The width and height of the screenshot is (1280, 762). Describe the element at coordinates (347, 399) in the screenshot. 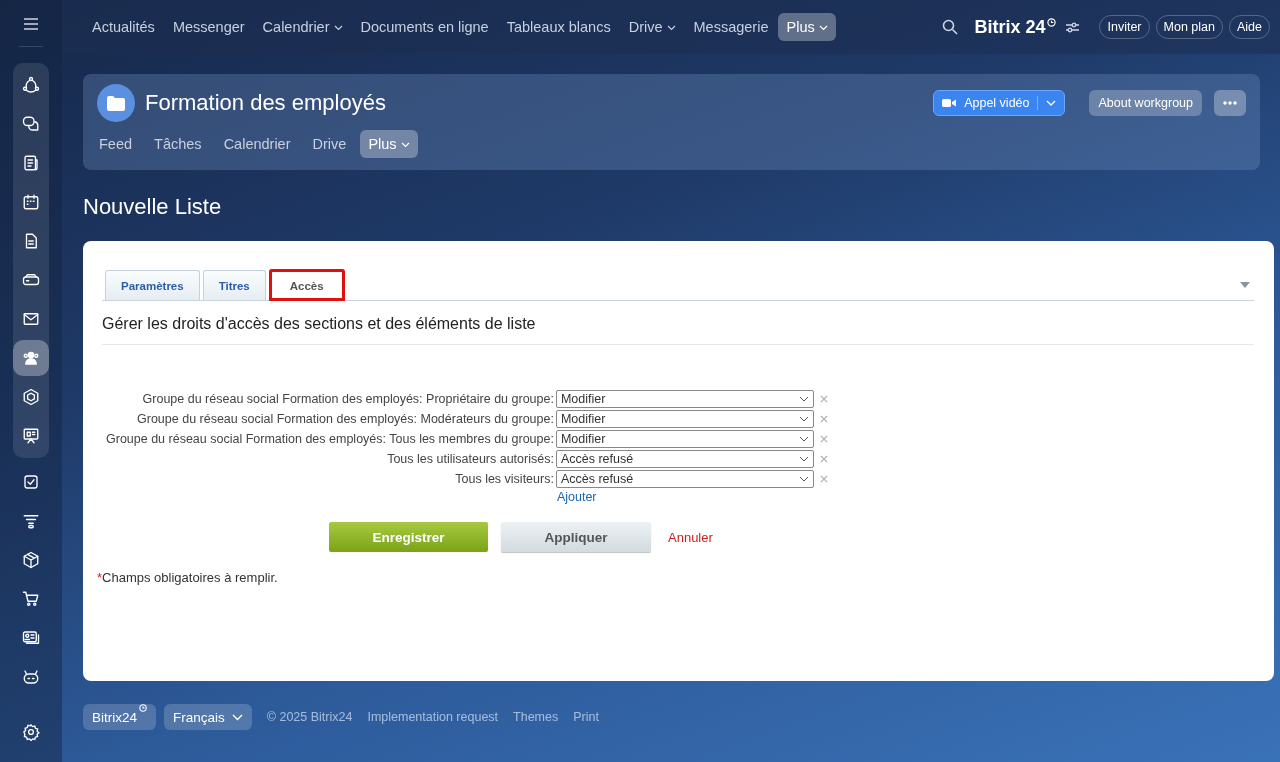

I see `permission-label: Groupe du réseau social Formation des employés: Propriétaire du groupe:` at that location.